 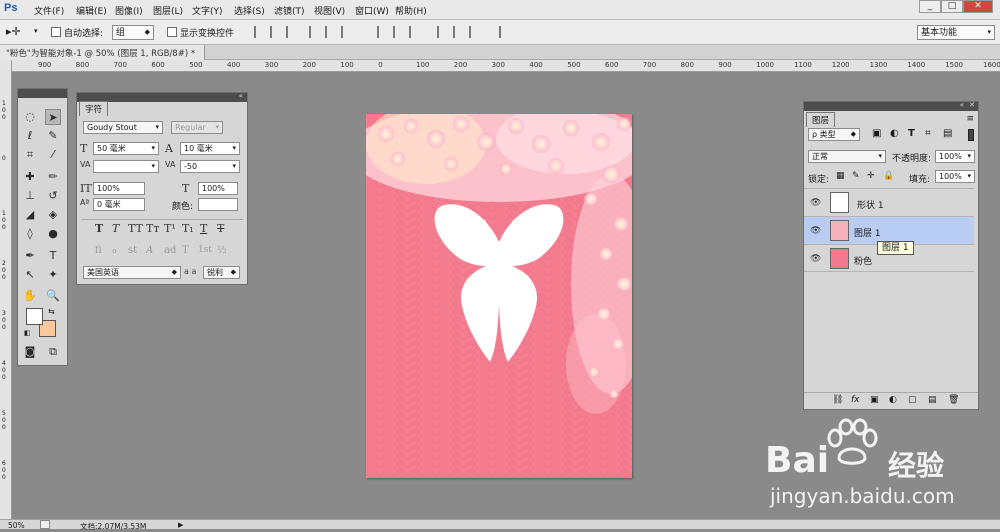 I want to click on menu-window: 窗口(W), so click(x=372, y=10).